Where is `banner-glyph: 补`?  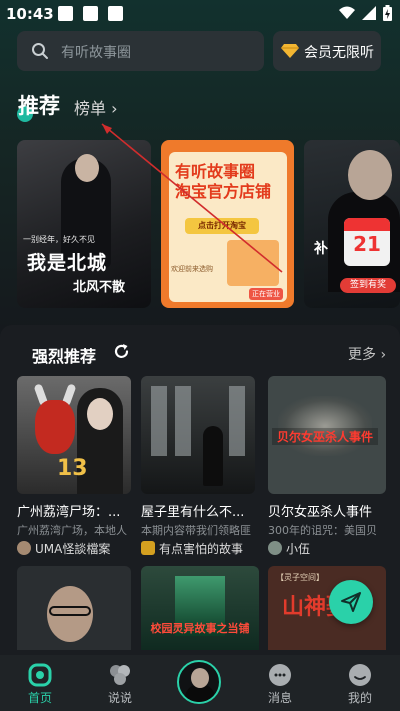 banner-glyph: 补 is located at coordinates (321, 249).